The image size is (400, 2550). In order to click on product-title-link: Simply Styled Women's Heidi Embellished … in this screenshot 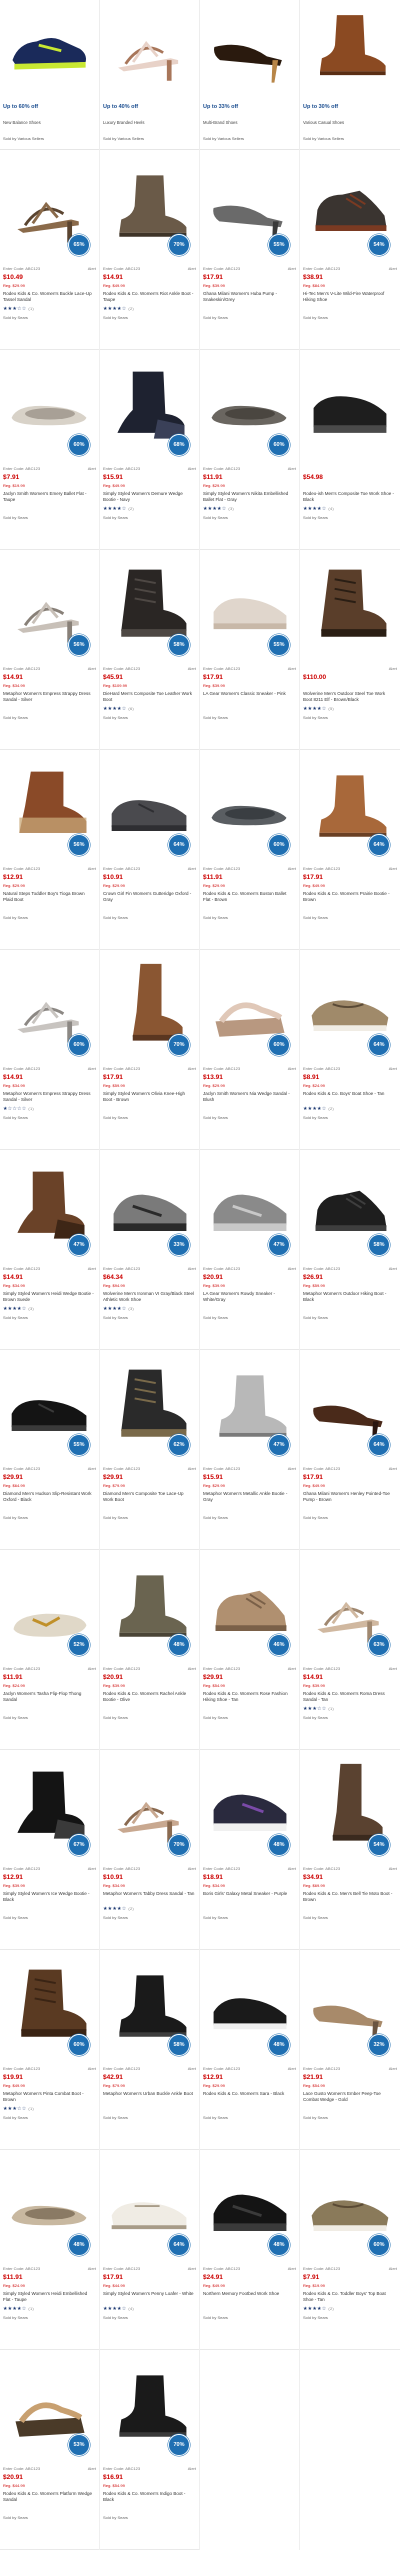, I will do `click(49, 2297)`.